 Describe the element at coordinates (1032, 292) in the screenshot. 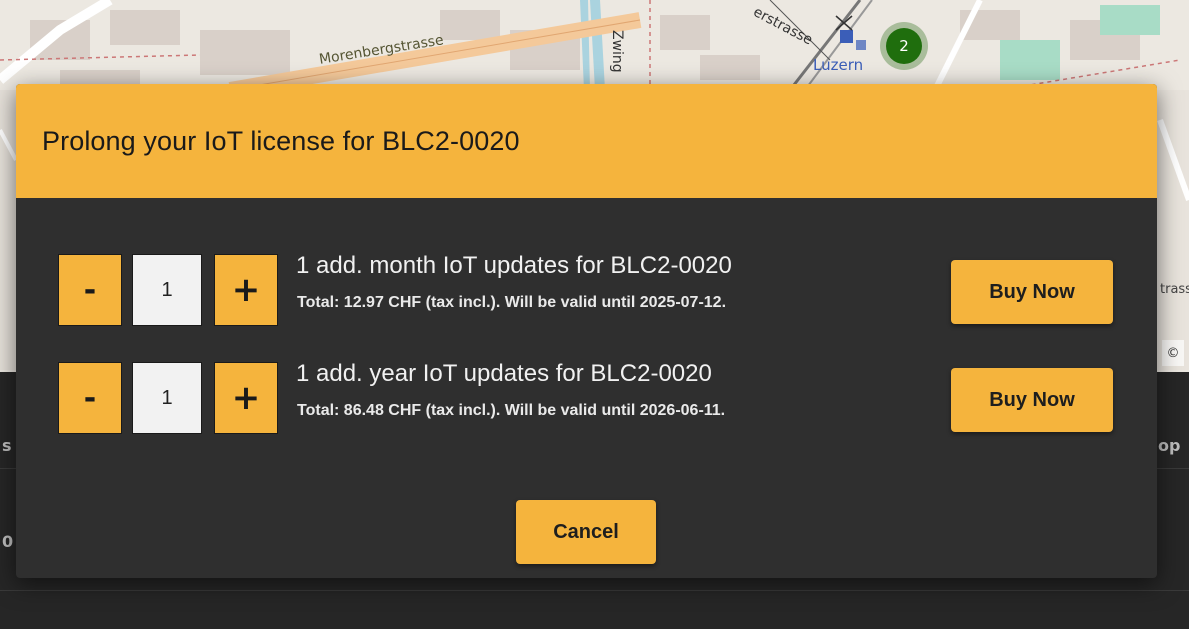

I see `buy-now-button-month: Buy Now` at that location.